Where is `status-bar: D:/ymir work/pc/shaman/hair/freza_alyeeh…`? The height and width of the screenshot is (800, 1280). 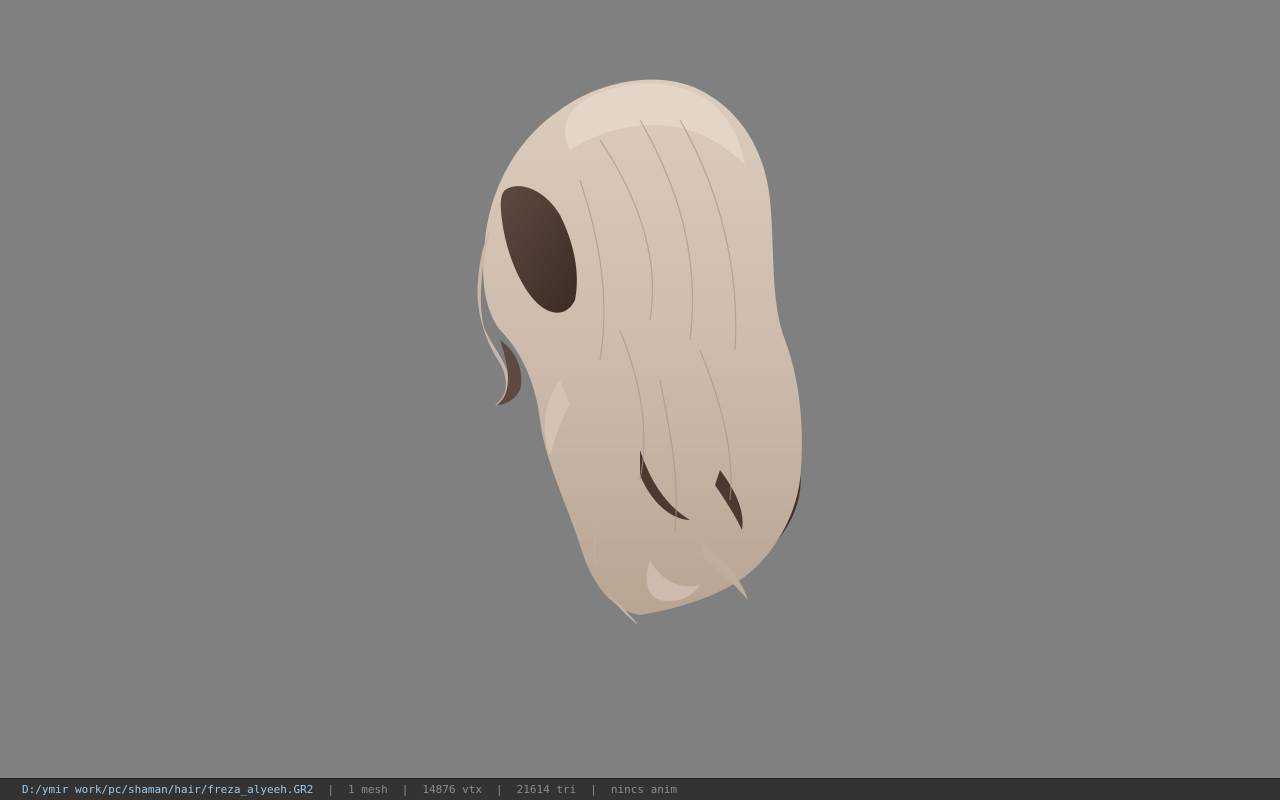 status-bar: D:/ymir work/pc/shaman/hair/freza_alyeeh… is located at coordinates (640, 789).